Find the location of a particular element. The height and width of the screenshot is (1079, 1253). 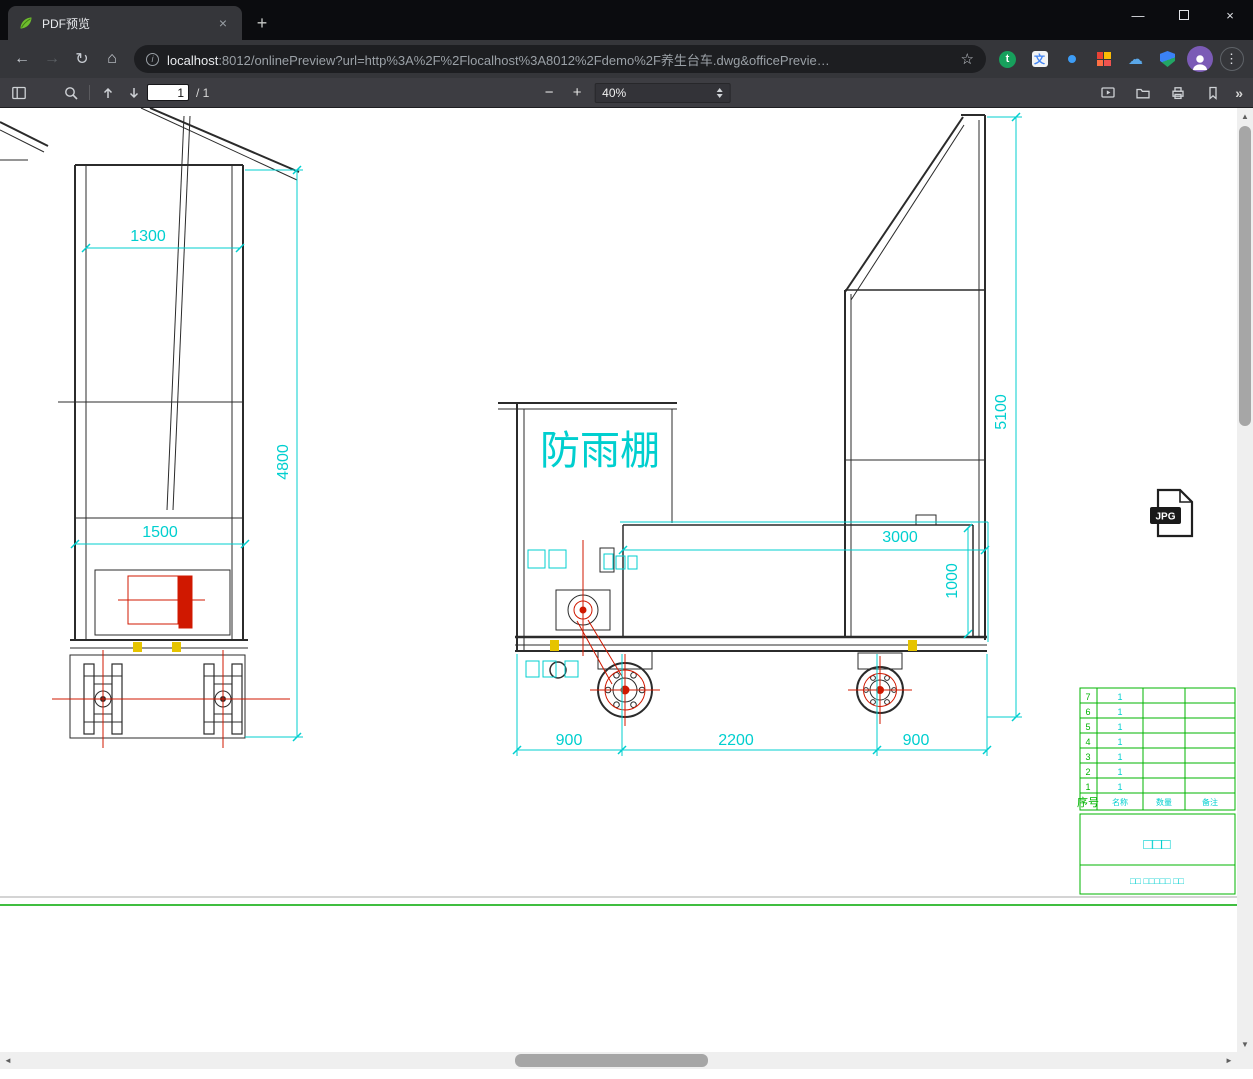

home-icon: ⌂ is located at coordinates (112, 59).